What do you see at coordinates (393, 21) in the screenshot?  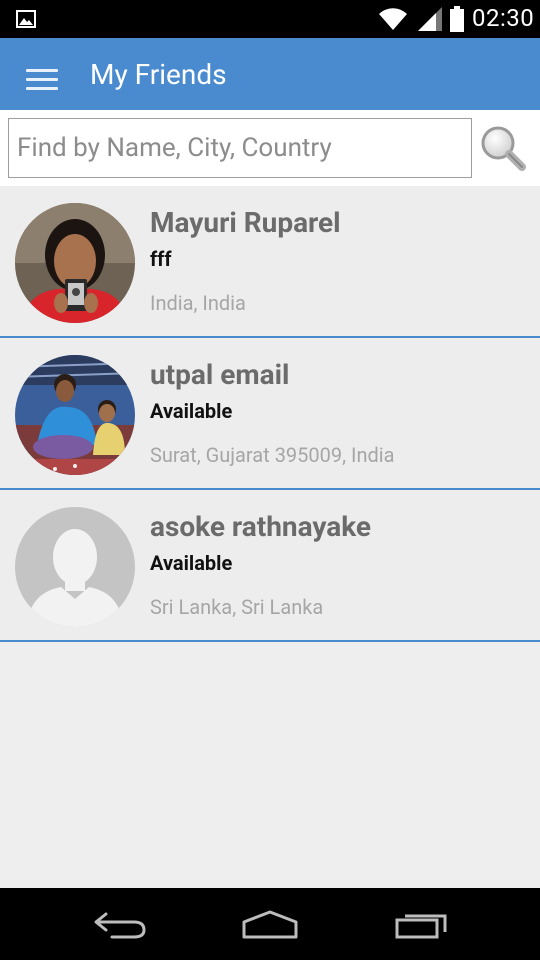 I see `wifi-icon` at bounding box center [393, 21].